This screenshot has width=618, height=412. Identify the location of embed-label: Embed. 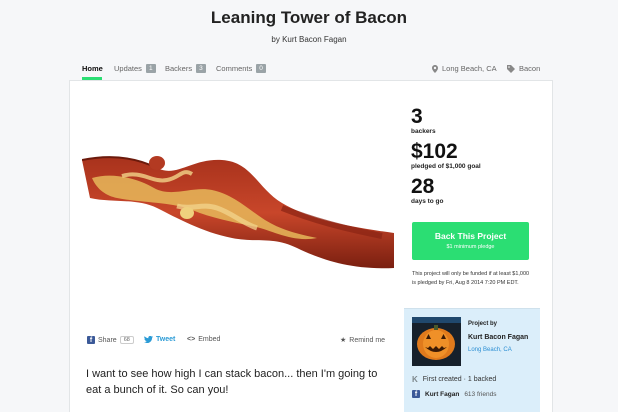
(209, 339).